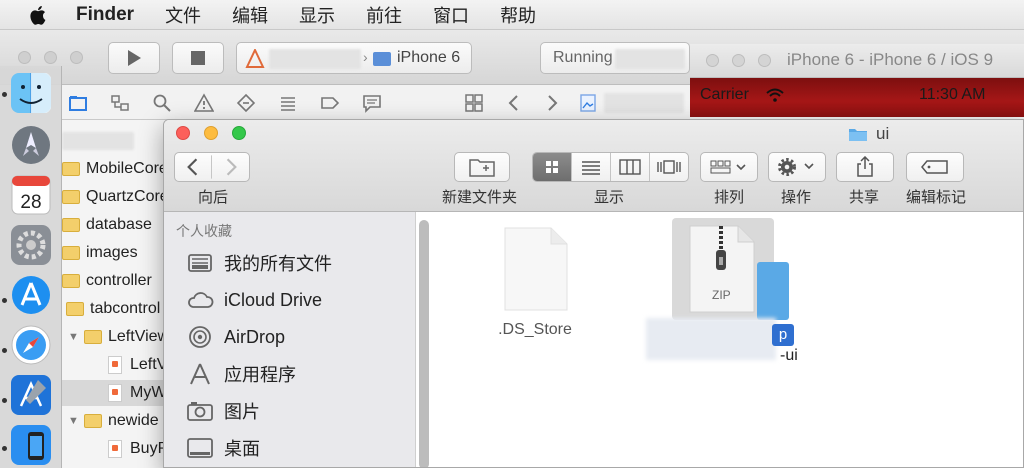  Describe the element at coordinates (644, 103) in the screenshot. I see `redacted-file-name` at that location.